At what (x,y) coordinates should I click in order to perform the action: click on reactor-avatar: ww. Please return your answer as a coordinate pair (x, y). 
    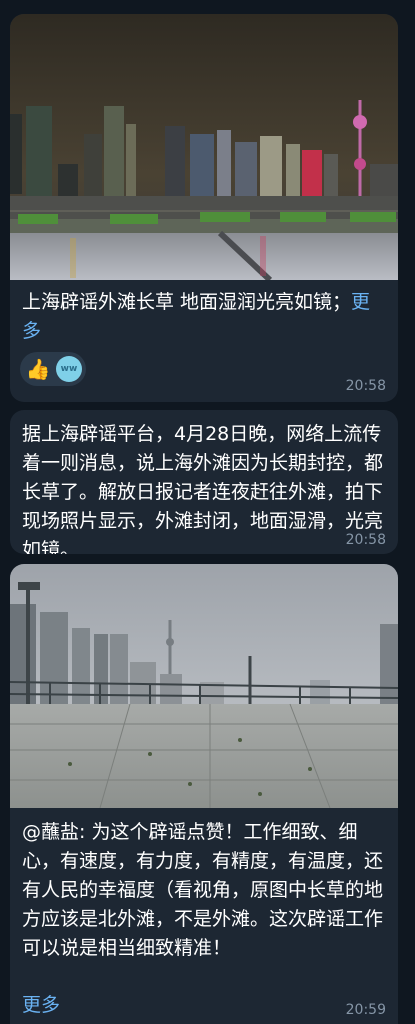
    Looking at the image, I should click on (69, 369).